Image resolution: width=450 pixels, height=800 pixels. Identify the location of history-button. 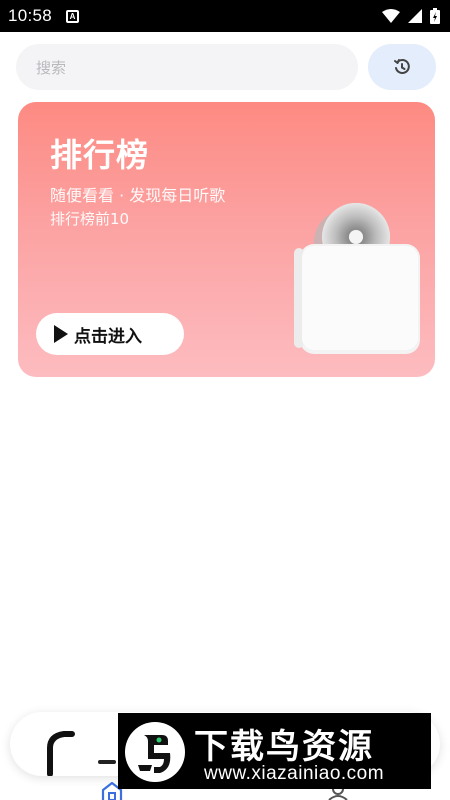
(402, 67).